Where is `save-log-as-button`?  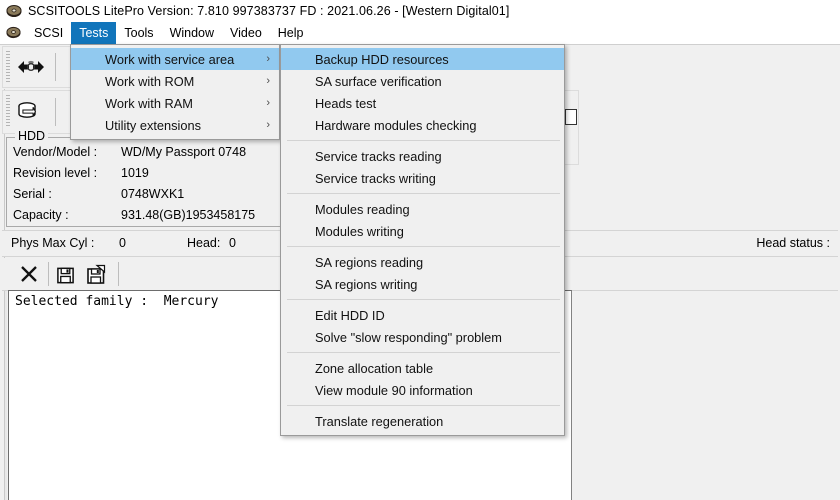
save-log-as-button is located at coordinates (96, 275).